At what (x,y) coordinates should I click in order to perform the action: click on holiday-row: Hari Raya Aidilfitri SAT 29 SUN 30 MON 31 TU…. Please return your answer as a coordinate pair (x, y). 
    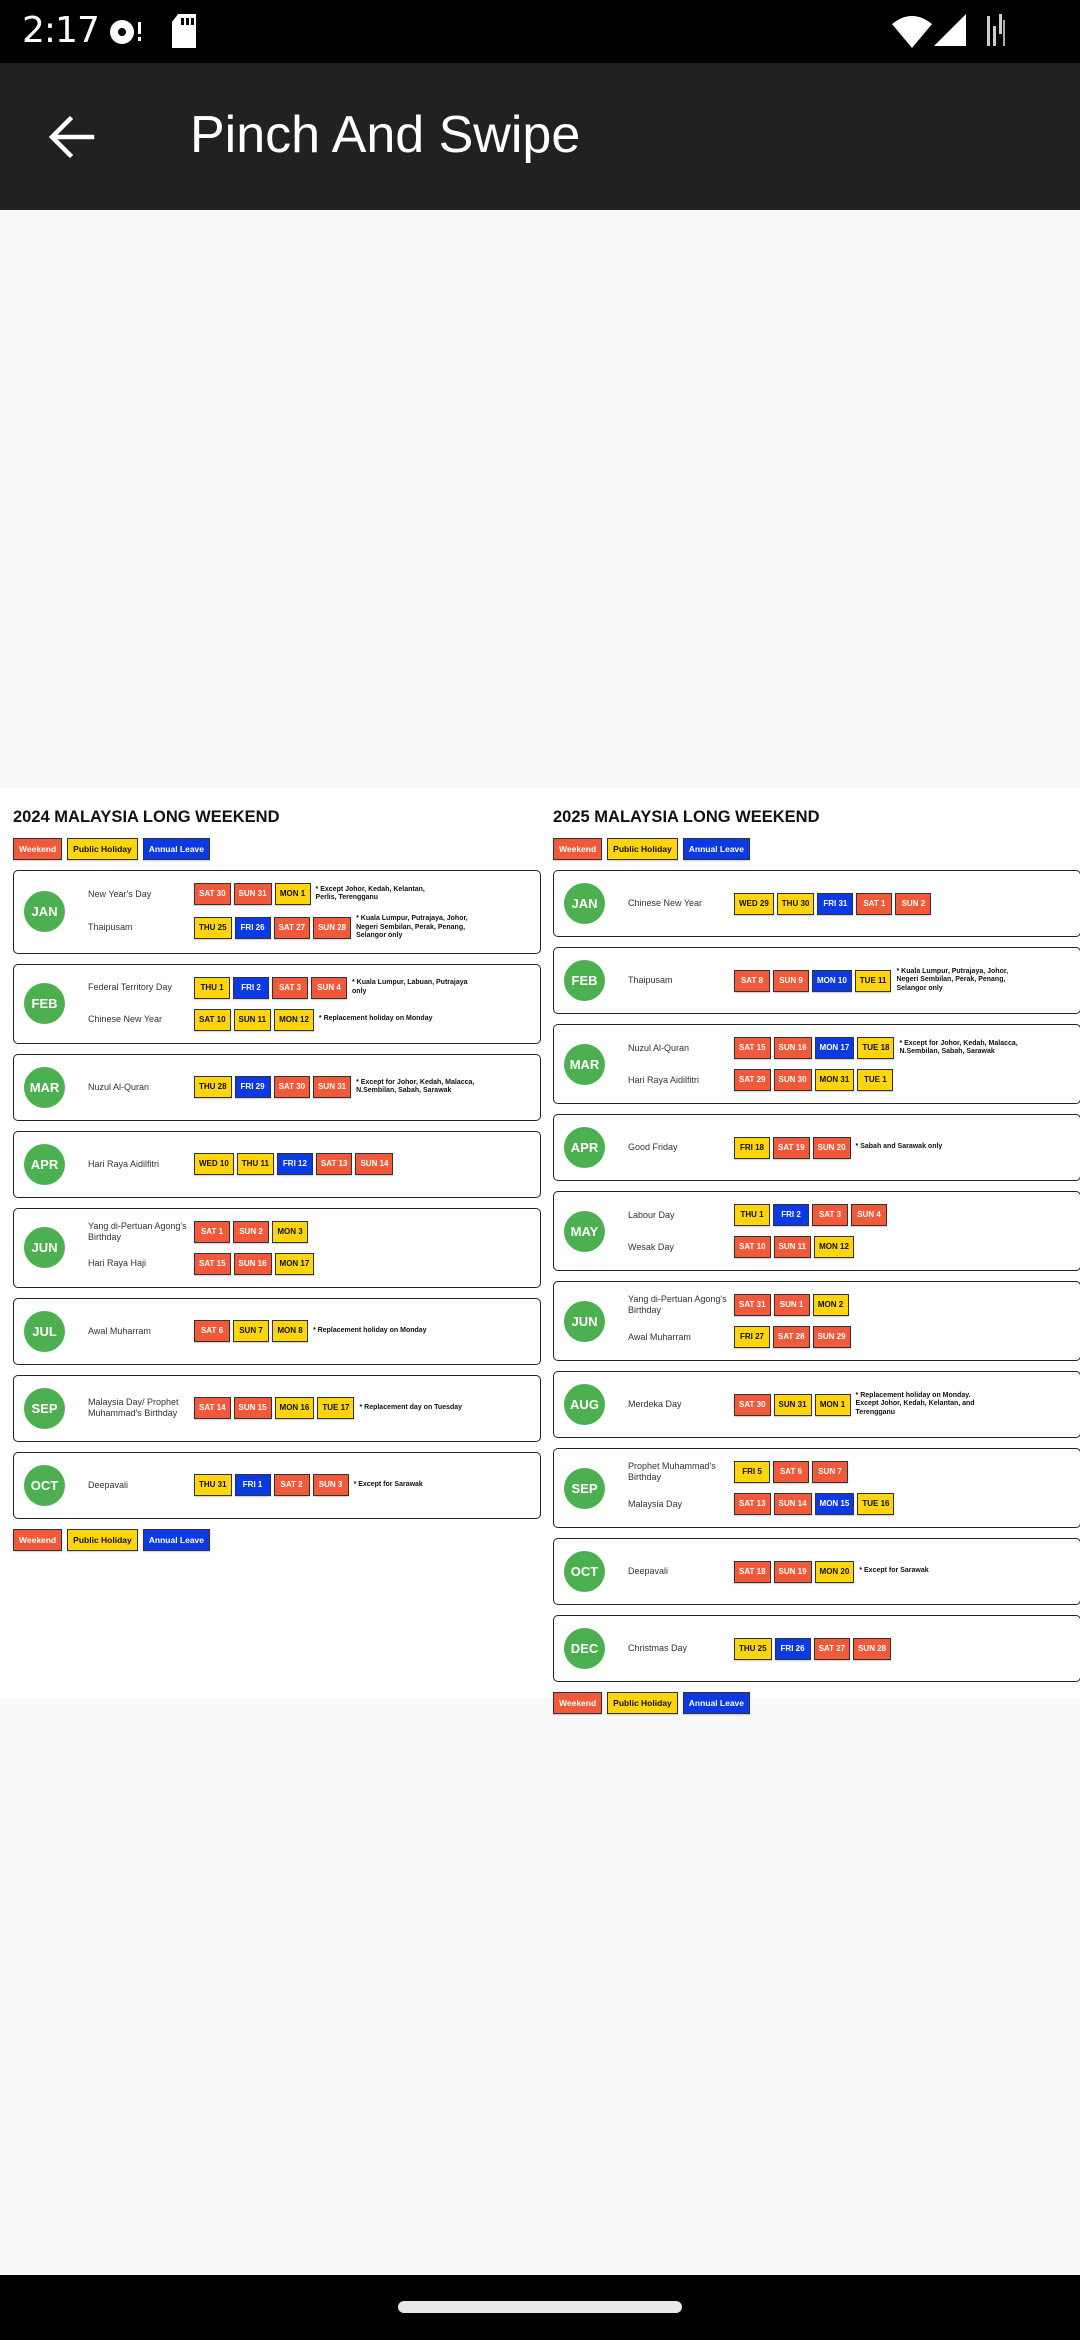
    Looking at the image, I should click on (826, 1080).